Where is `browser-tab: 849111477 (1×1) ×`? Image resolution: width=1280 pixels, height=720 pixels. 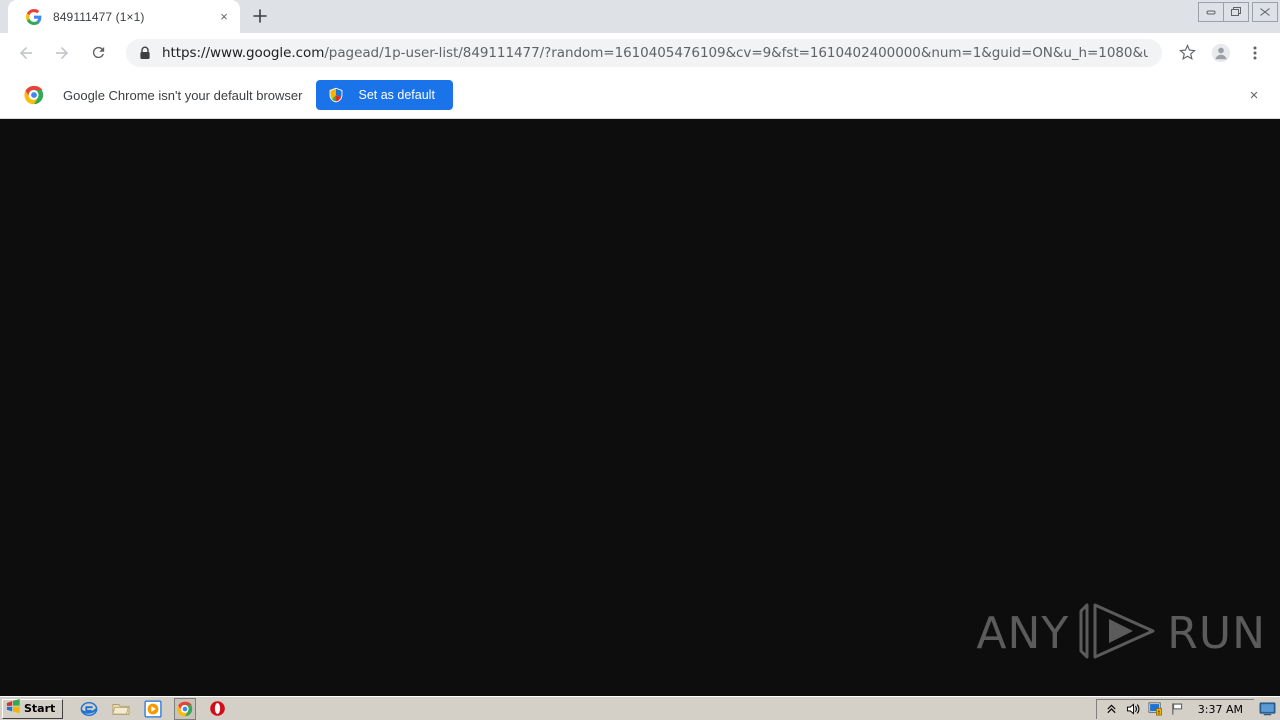
browser-tab: 849111477 (1×1) × is located at coordinates (124, 16).